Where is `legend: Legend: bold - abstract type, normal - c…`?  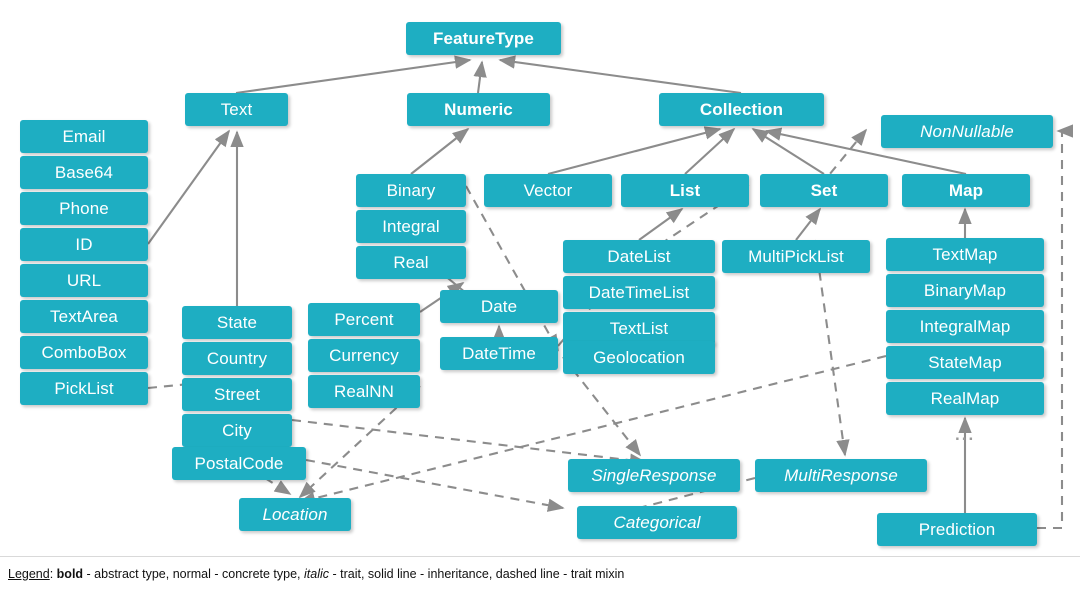
legend: Legend: bold - abstract type, normal - c… is located at coordinates (316, 574).